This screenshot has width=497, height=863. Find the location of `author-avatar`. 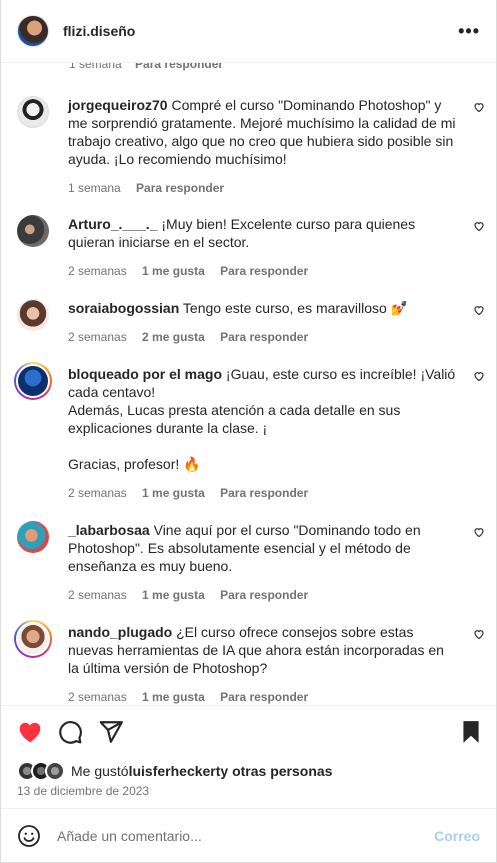

author-avatar is located at coordinates (33, 31).